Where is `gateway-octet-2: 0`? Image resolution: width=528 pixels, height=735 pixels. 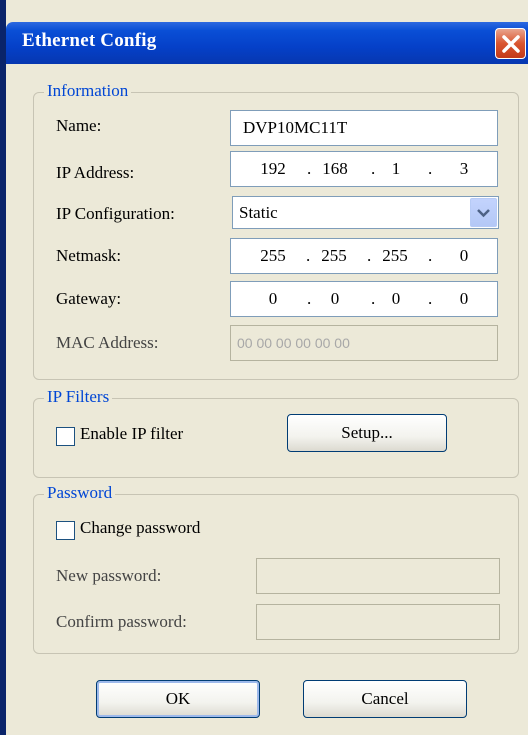 gateway-octet-2: 0 is located at coordinates (335, 298).